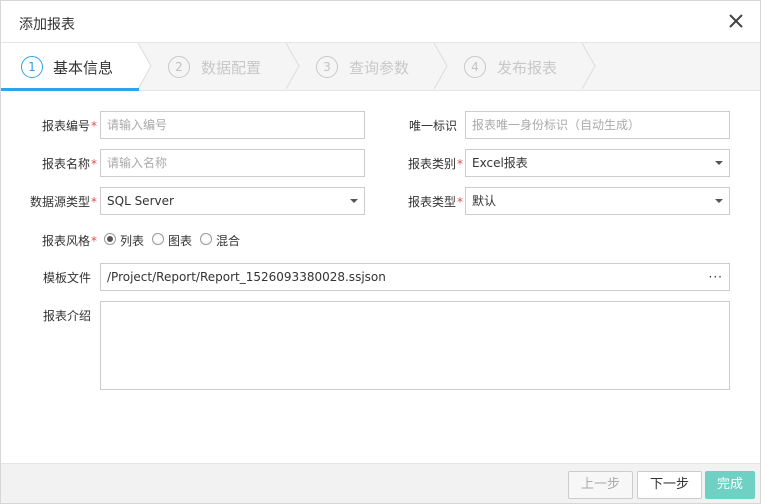 The width and height of the screenshot is (761, 504). I want to click on wizard-steps: 1 基本信息 2 数据配置 3 查询参数 4 发布报表, so click(380, 67).